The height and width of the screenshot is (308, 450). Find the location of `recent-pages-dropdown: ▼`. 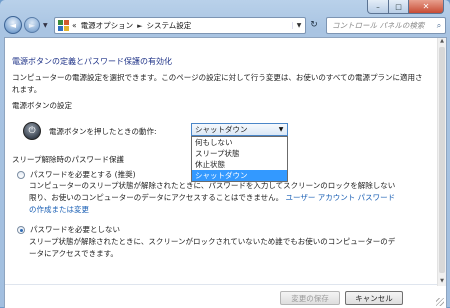

recent-pages-dropdown: ▼ is located at coordinates (45, 25).